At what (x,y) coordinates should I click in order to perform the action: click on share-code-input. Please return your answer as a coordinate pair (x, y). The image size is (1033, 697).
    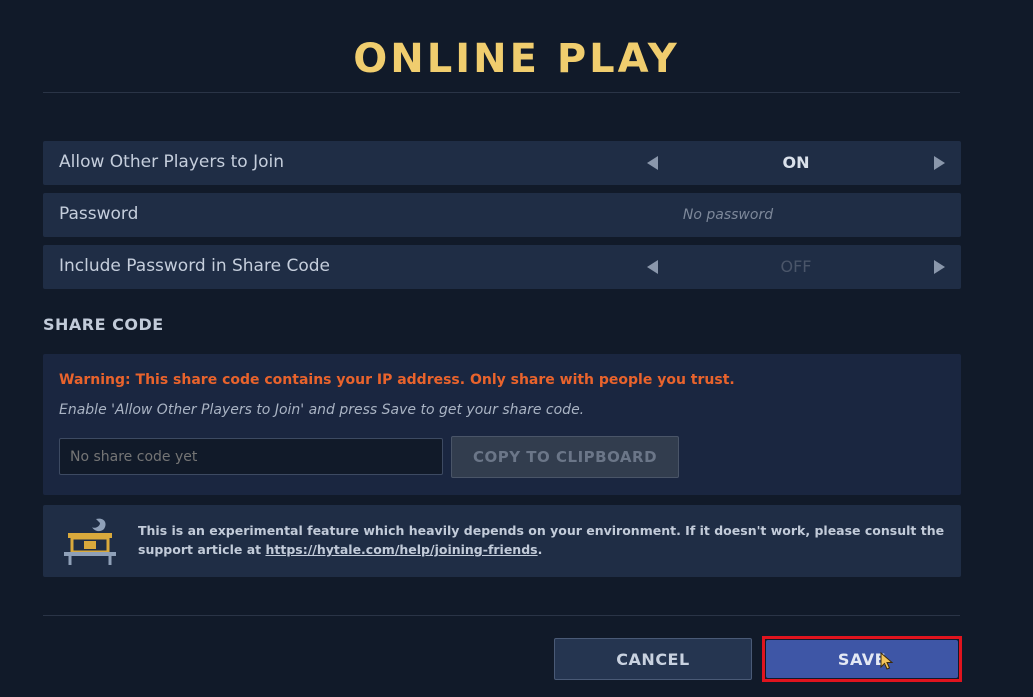
    Looking at the image, I should click on (251, 456).